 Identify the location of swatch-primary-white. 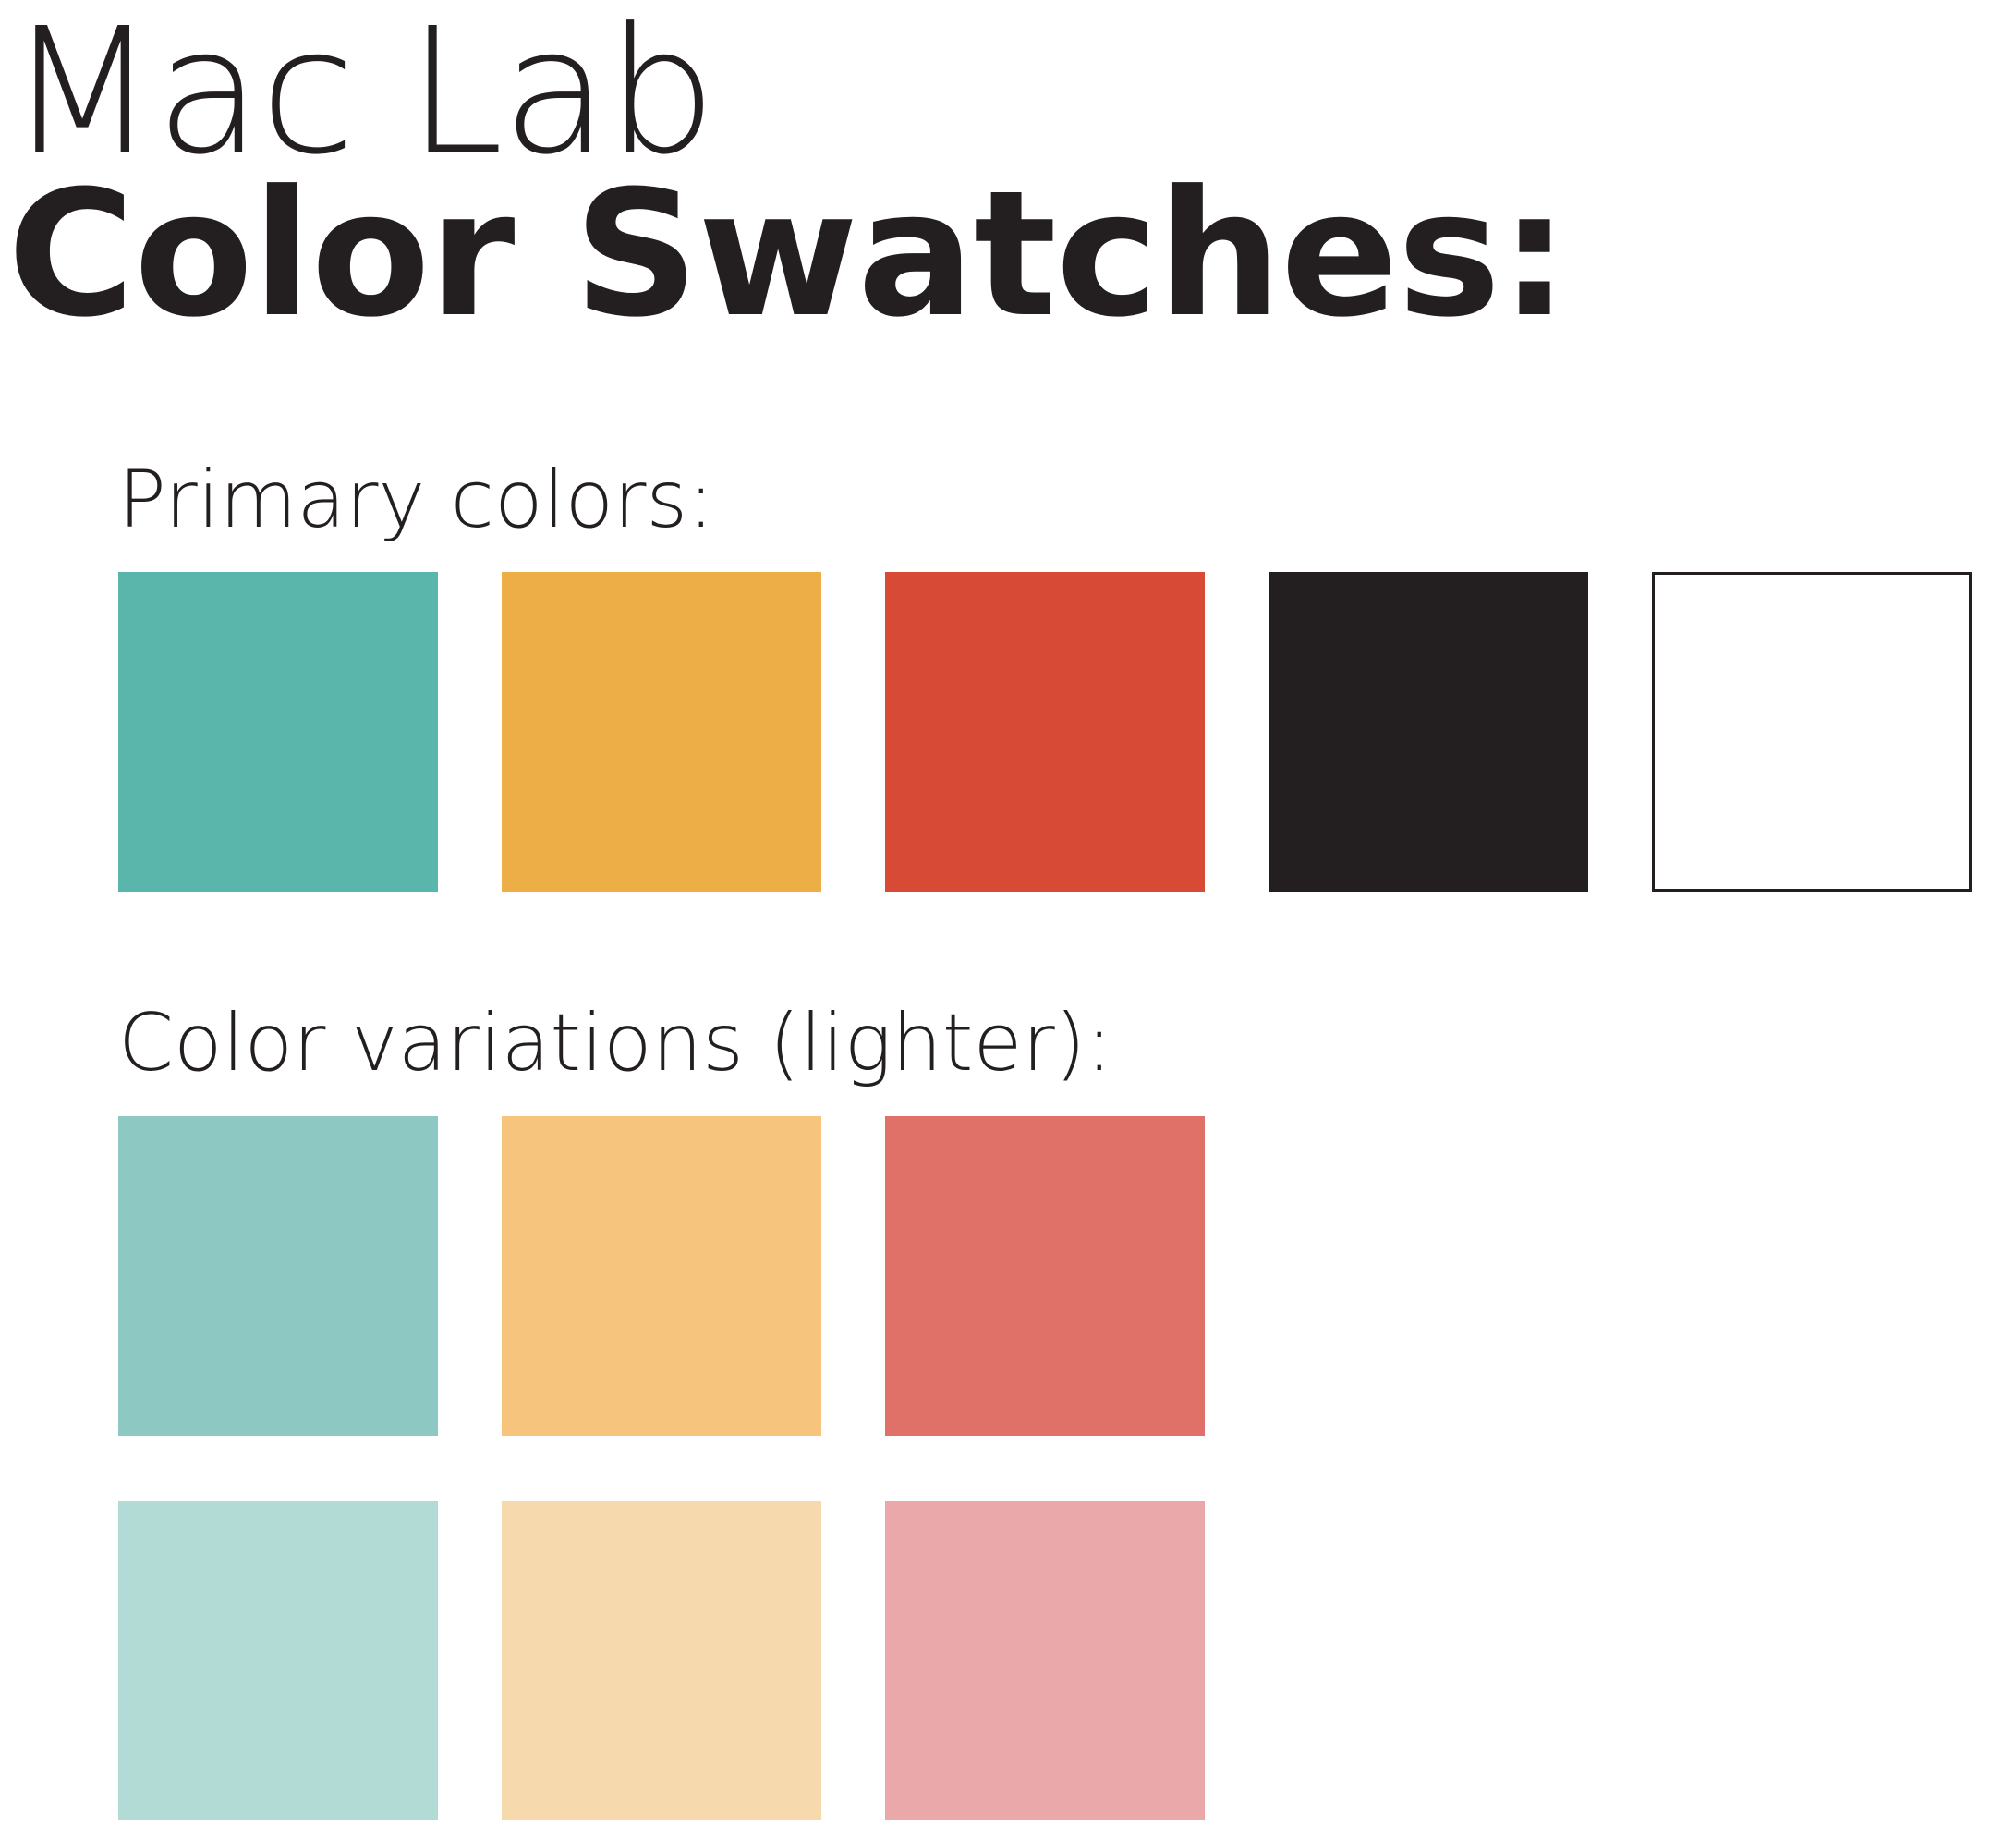
(1812, 732).